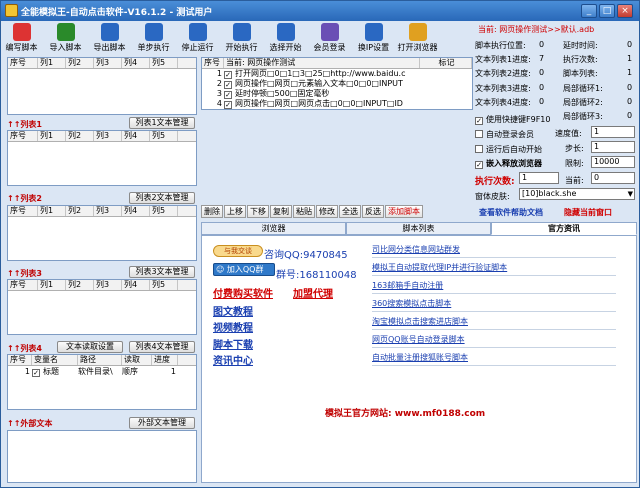  I want to click on list1-grid: 序号 列1 列2 列3 列4 列5, so click(102, 158).